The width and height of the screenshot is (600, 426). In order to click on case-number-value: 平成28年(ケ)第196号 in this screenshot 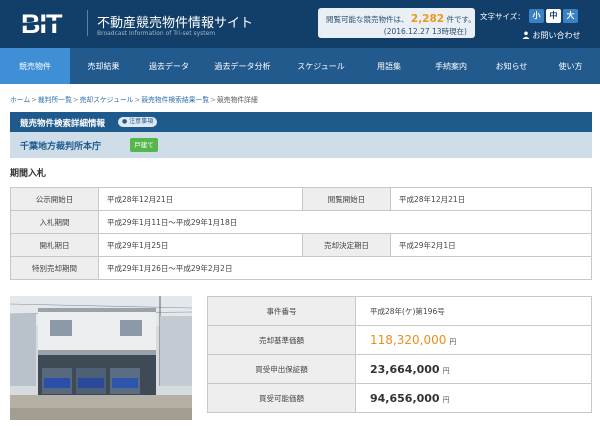, I will do `click(473, 311)`.